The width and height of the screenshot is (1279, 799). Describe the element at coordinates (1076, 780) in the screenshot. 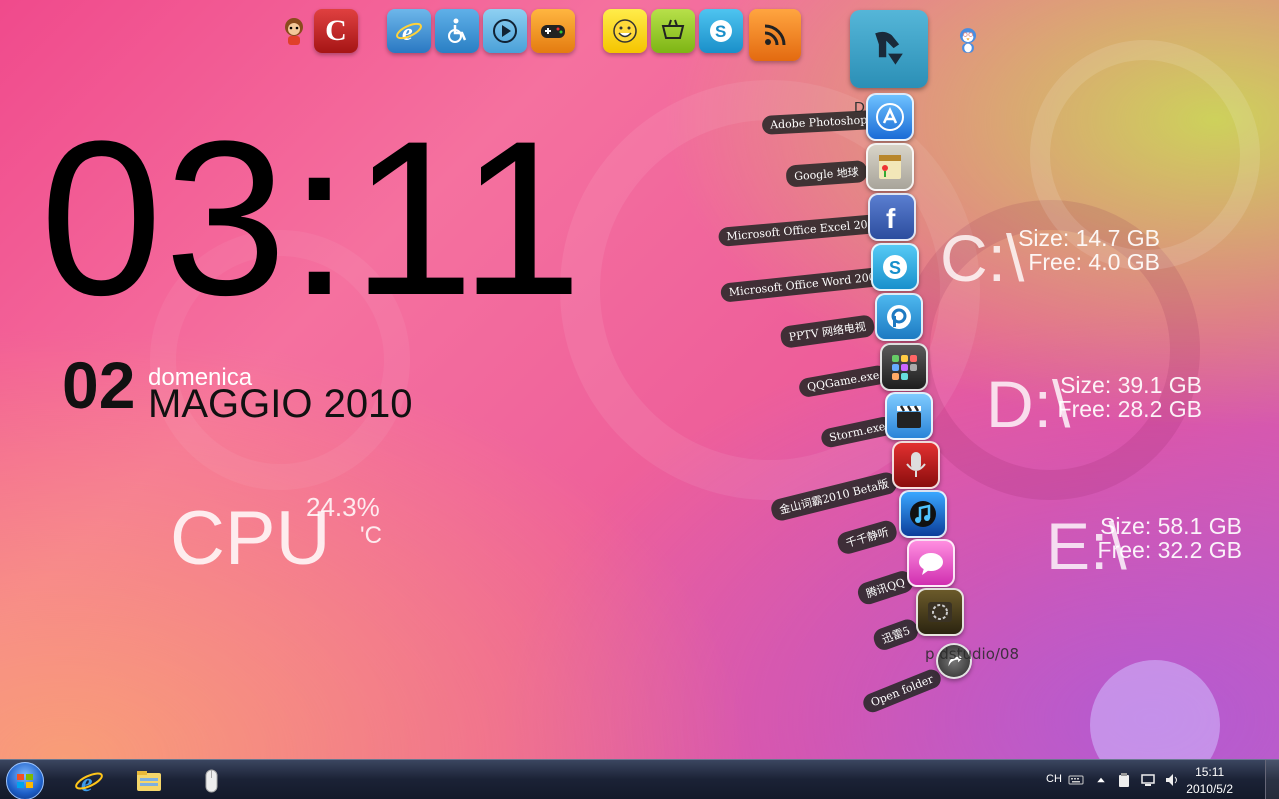

I see `keyboard-icon` at that location.